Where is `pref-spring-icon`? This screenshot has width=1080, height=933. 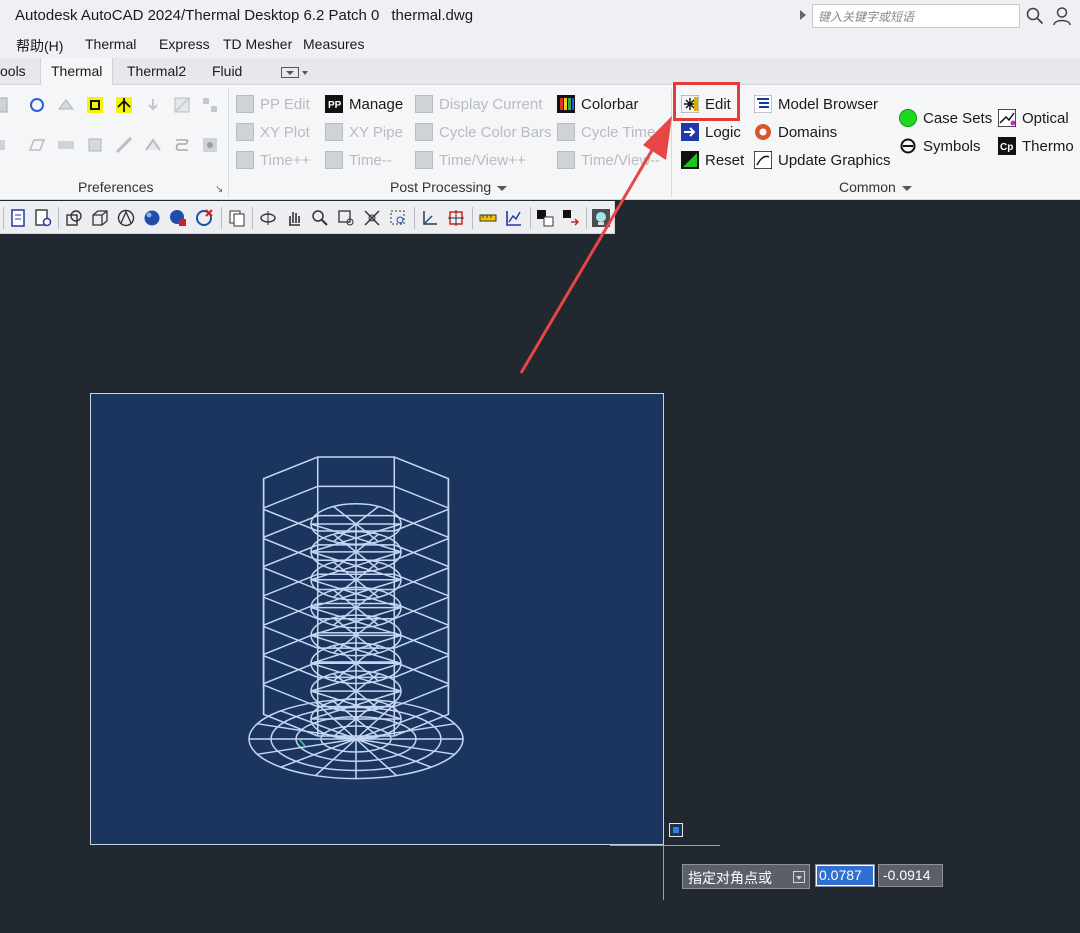
pref-spring-icon is located at coordinates (182, 145).